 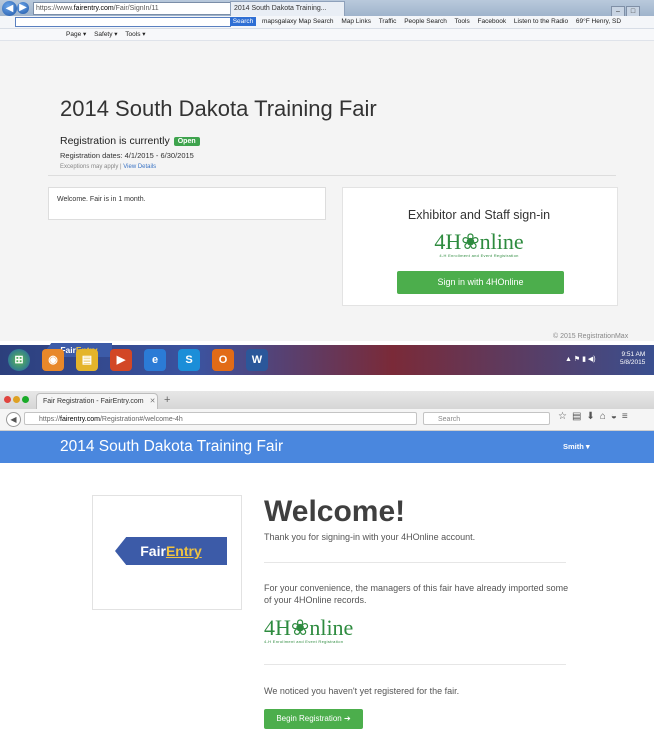 What do you see at coordinates (171, 447) in the screenshot?
I see `site-title: 2014 South Dakota Training Fair` at bounding box center [171, 447].